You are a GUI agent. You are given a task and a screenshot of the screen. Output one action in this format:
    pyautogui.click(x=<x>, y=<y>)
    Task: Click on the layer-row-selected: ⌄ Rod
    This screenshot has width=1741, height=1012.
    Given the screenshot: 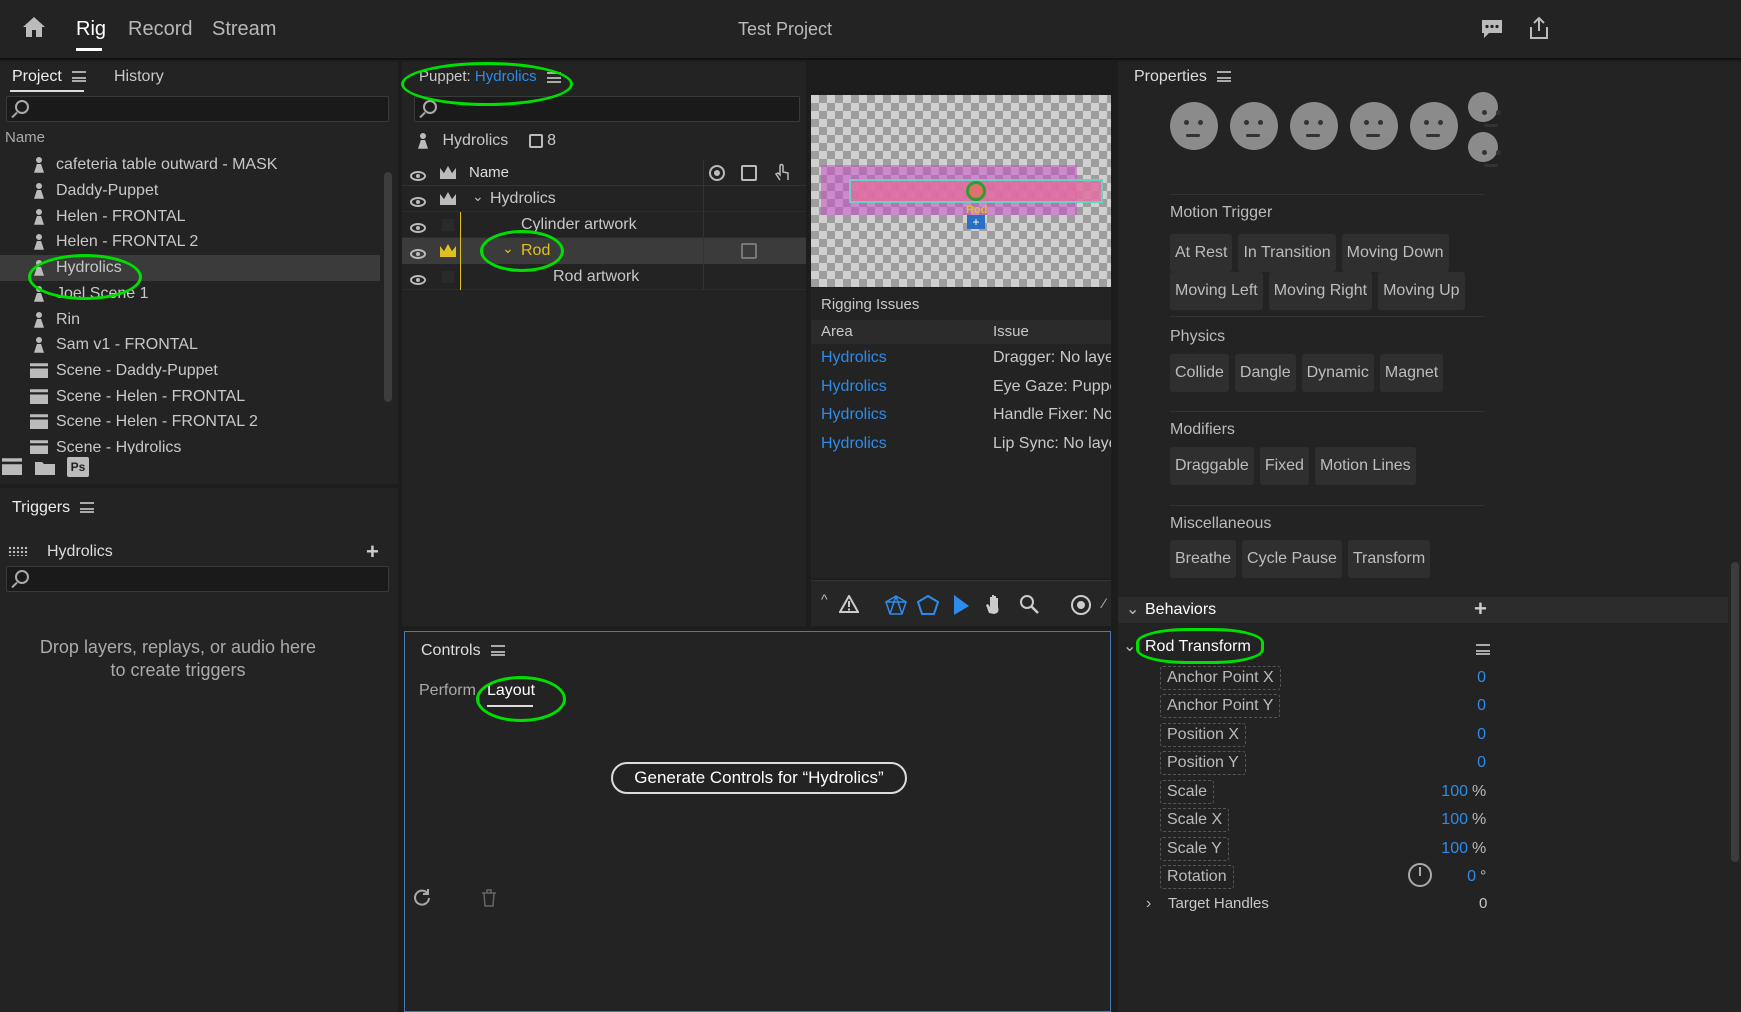 What is the action you would take?
    pyautogui.click(x=604, y=251)
    